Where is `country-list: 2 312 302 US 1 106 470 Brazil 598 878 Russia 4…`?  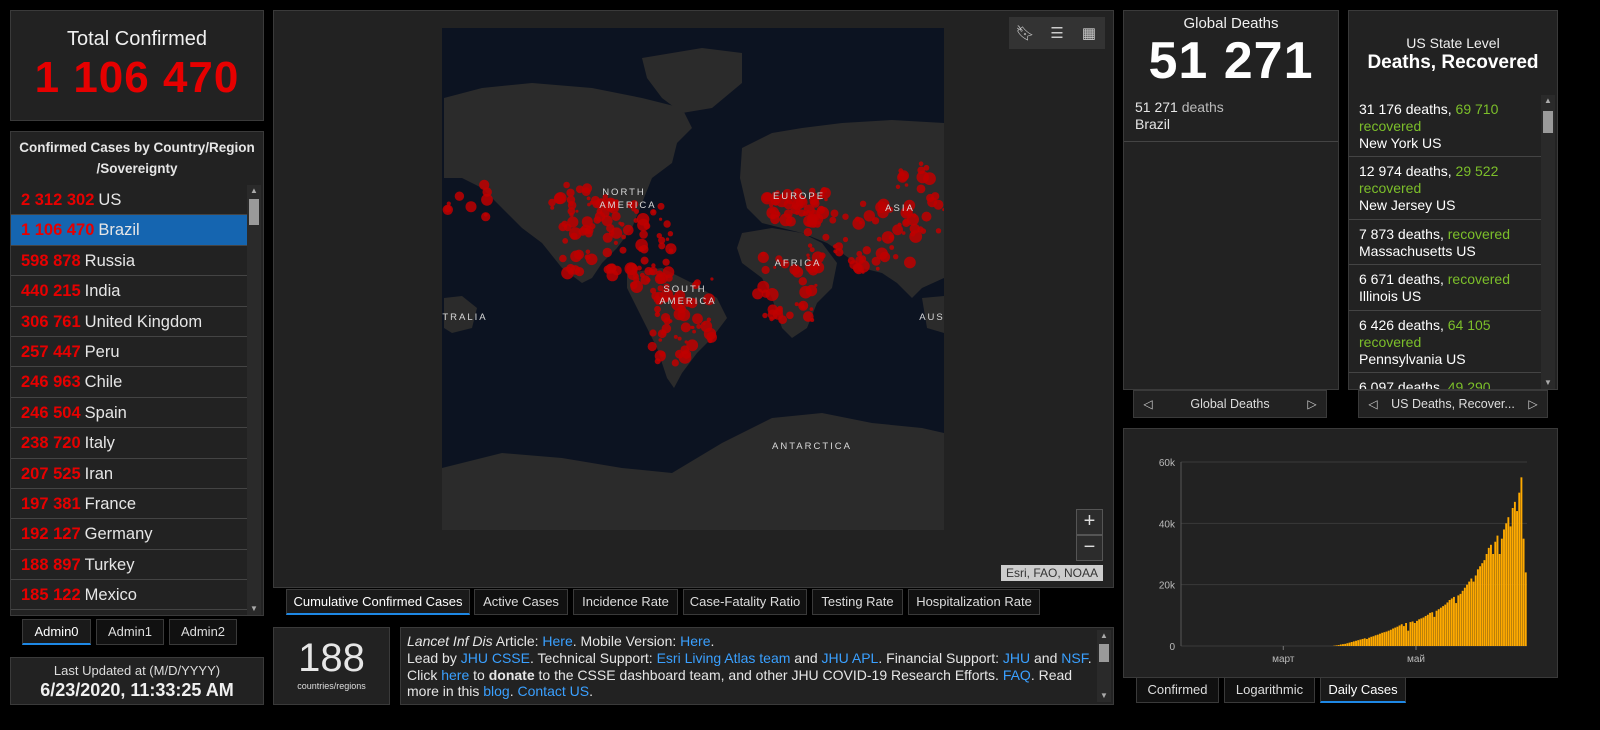 country-list: 2 312 302 US 1 106 470 Brazil 598 878 Russia 4… is located at coordinates (129, 400).